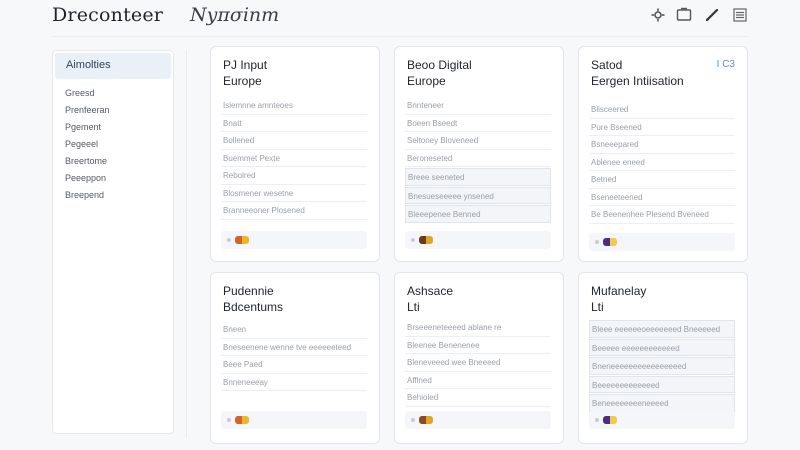  Describe the element at coordinates (295, 73) in the screenshot. I see `card-title: PJ Input Europe` at that location.